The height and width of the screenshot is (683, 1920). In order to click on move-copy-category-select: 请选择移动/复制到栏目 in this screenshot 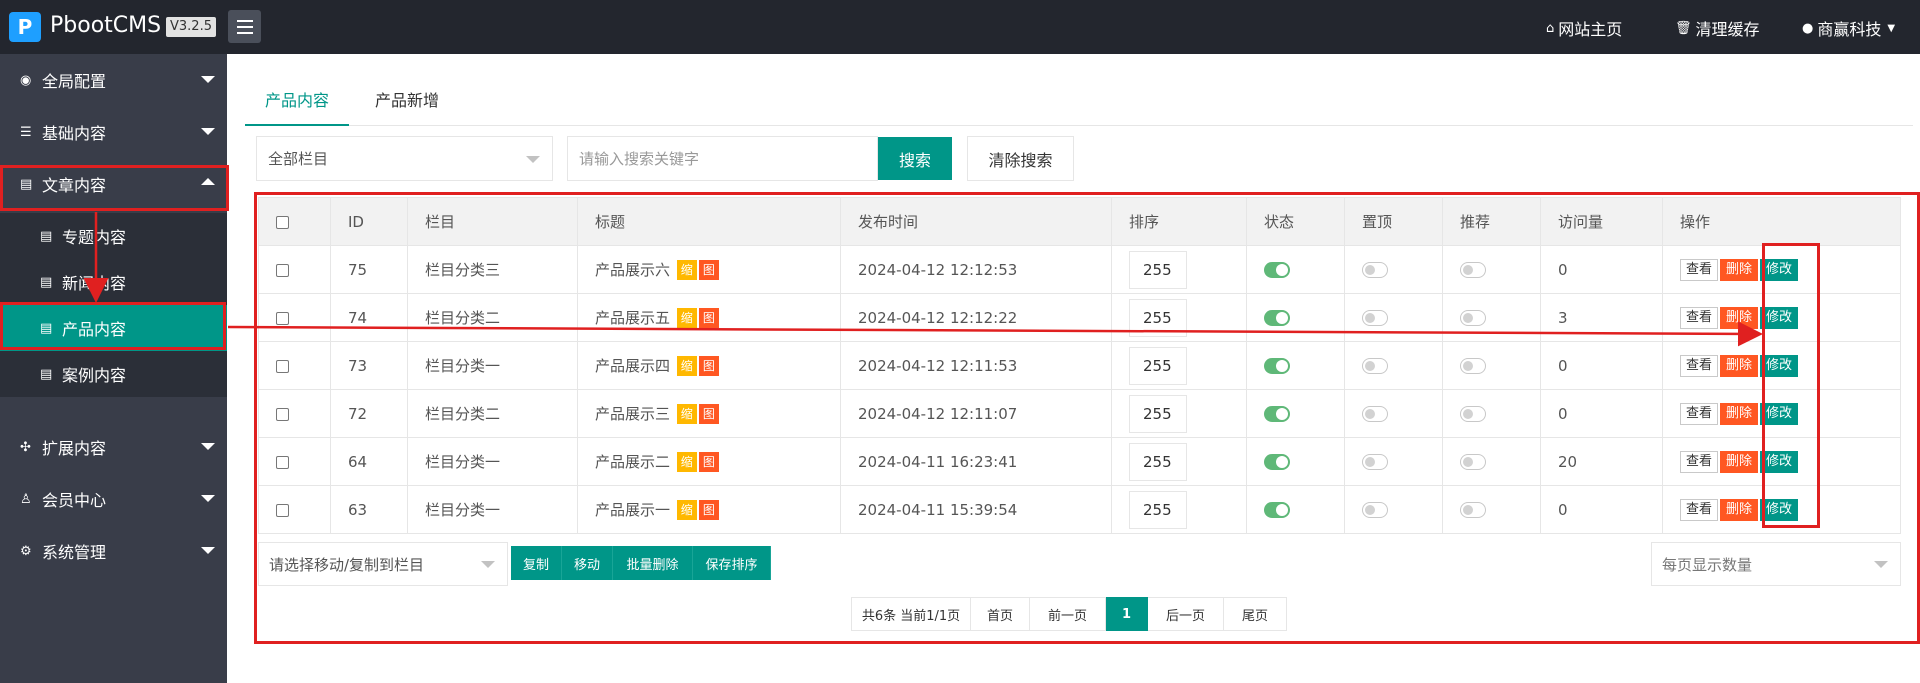, I will do `click(383, 564)`.